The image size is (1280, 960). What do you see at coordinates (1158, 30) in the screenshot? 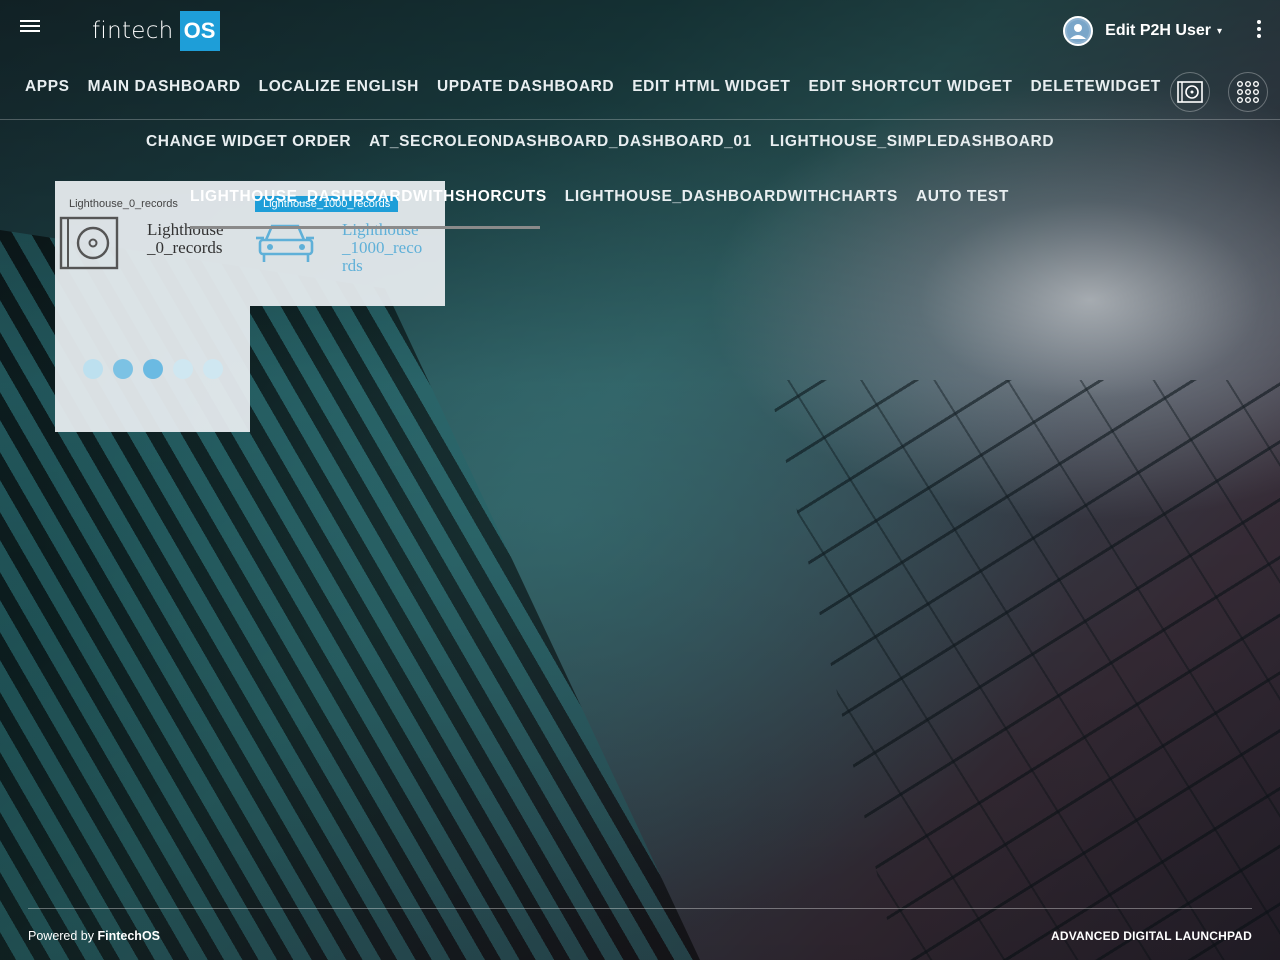
I see `user-name: Edit P2H User` at bounding box center [1158, 30].